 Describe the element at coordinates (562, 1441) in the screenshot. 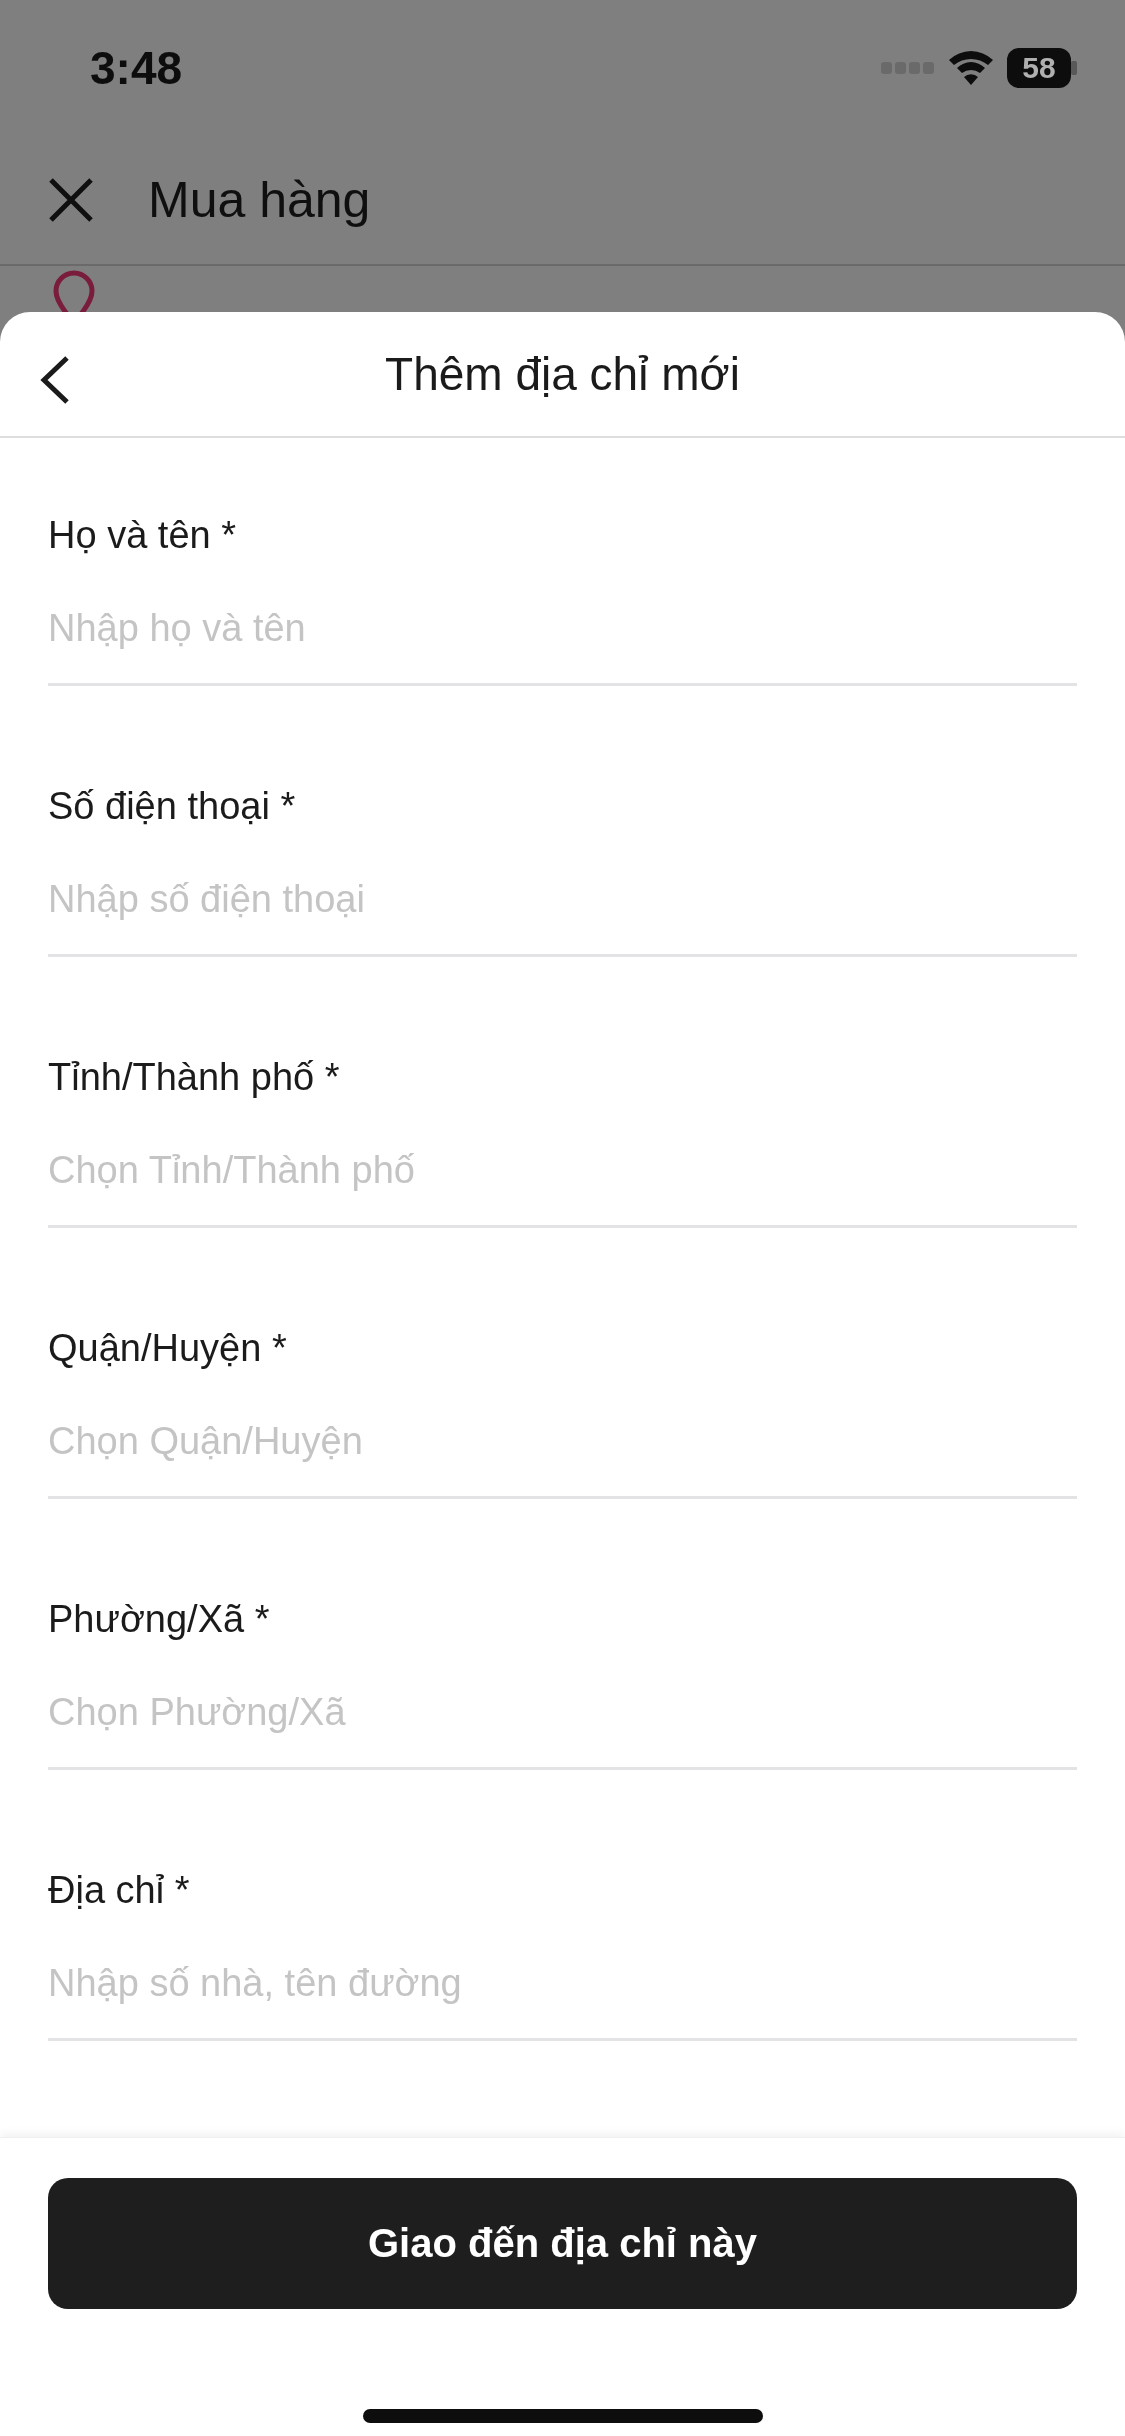

I see `input-field: Chọn Quận/Huyện` at that location.